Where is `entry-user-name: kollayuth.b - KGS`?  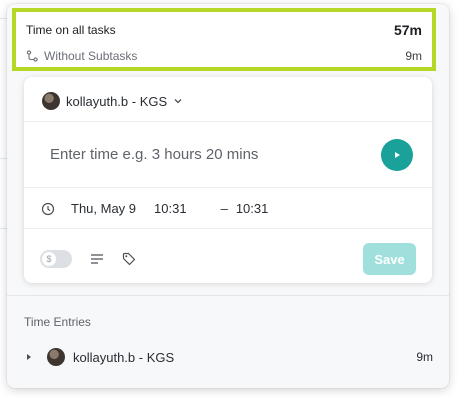
entry-user-name: kollayuth.b - KGS is located at coordinates (124, 357).